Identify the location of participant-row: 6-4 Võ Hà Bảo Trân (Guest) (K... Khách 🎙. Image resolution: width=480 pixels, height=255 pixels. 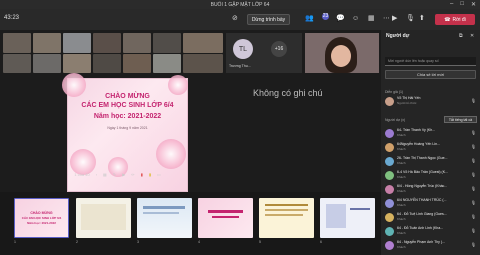
(431, 177).